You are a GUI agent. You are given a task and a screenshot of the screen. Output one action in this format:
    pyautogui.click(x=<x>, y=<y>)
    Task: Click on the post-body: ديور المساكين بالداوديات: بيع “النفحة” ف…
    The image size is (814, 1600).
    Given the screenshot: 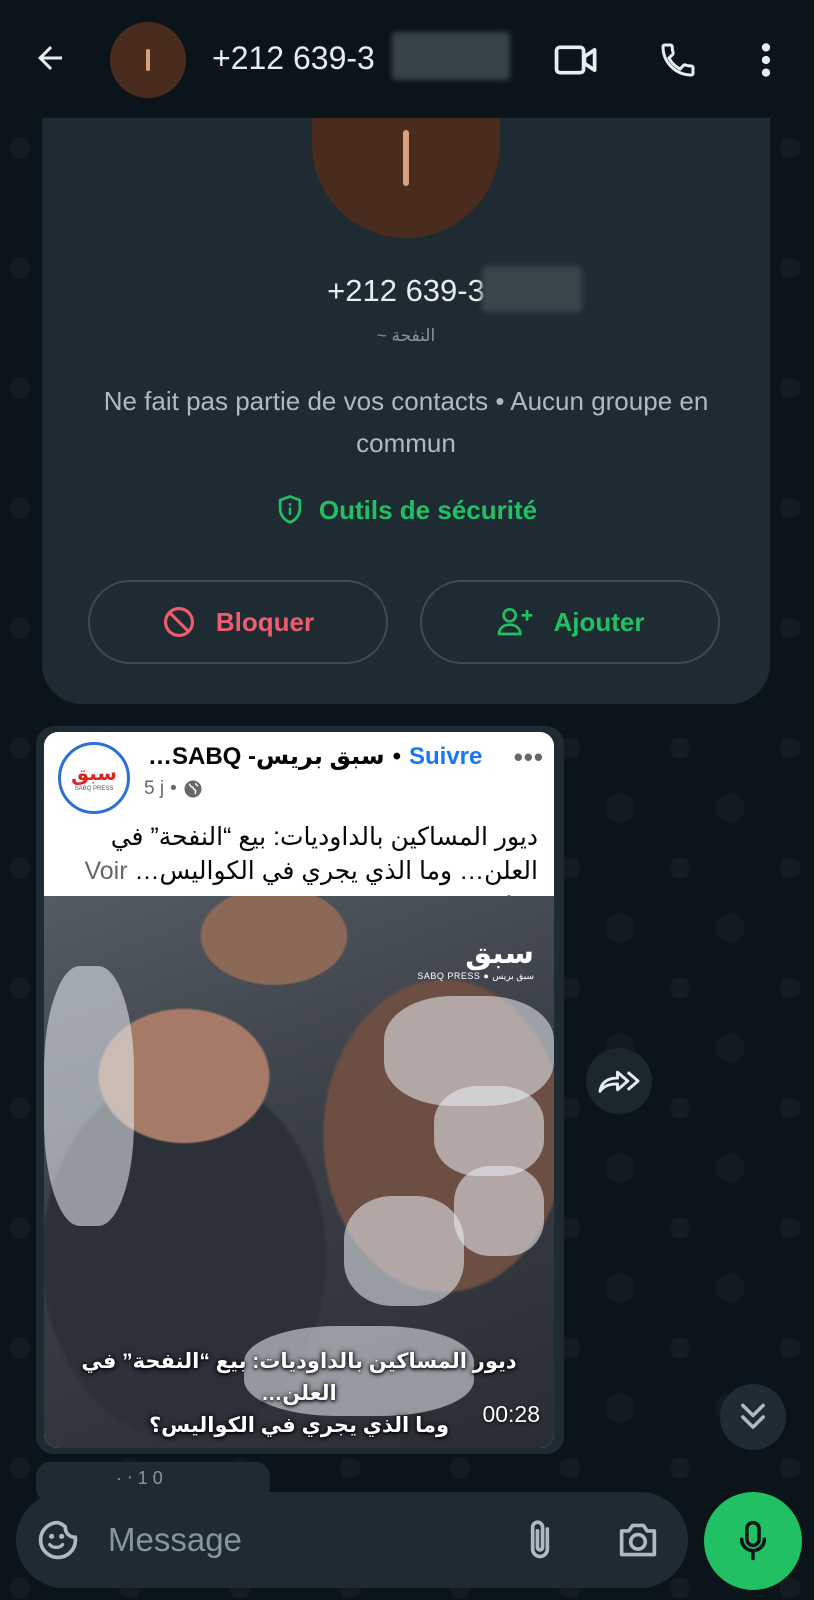 What is the action you would take?
    pyautogui.click(x=324, y=854)
    